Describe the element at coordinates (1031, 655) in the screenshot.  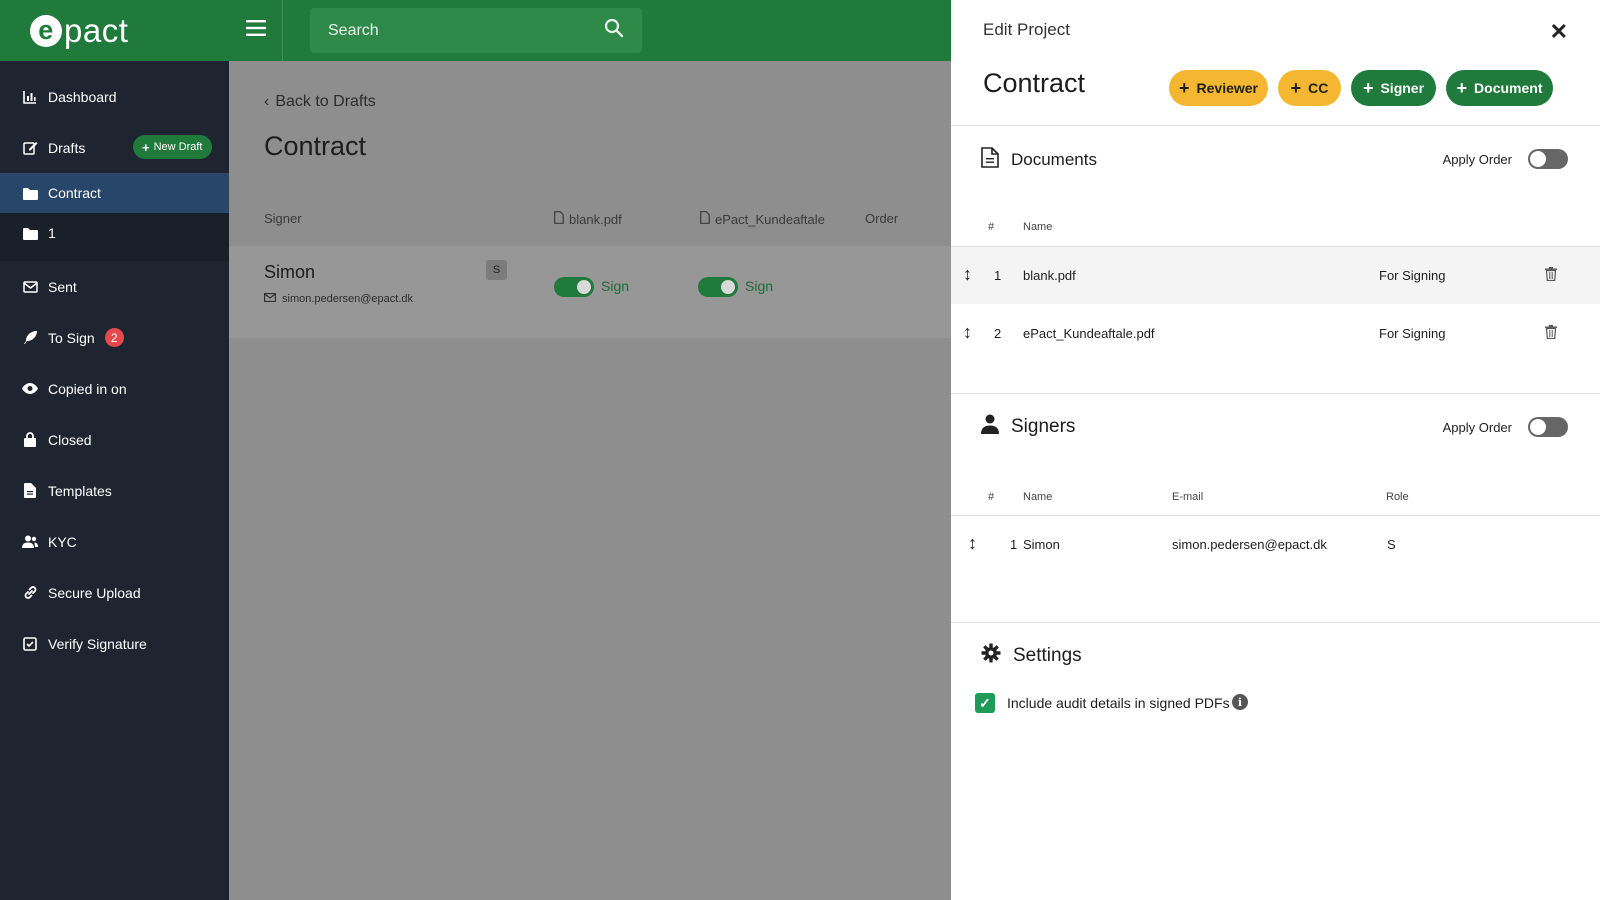
I see `settings-section-header: Settings` at that location.